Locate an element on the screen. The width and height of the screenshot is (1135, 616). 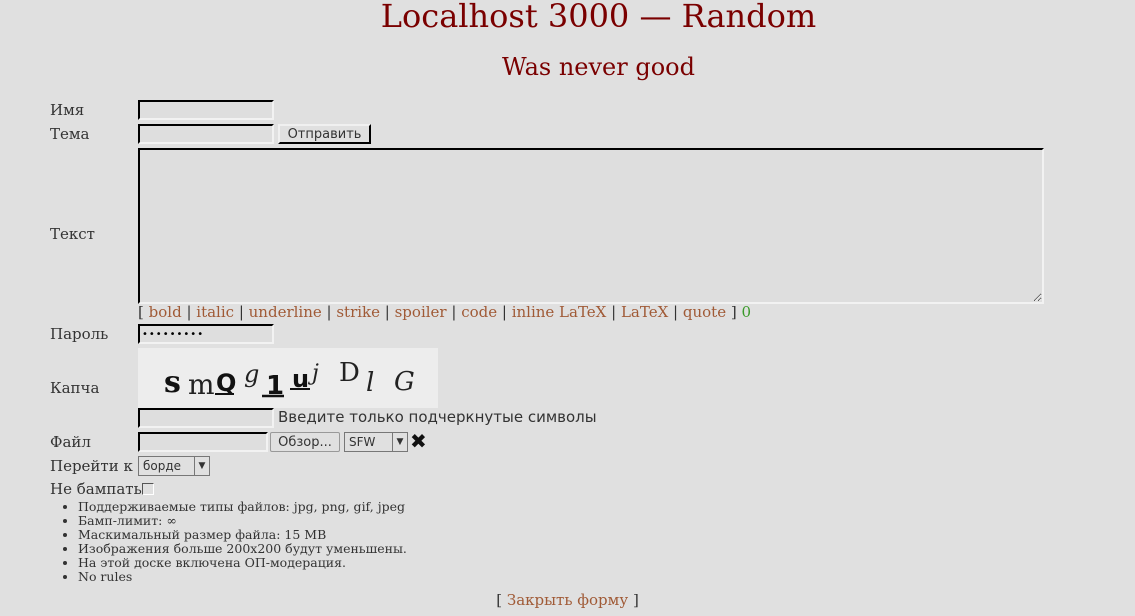
markup-quote-button: quote is located at coordinates (704, 312).